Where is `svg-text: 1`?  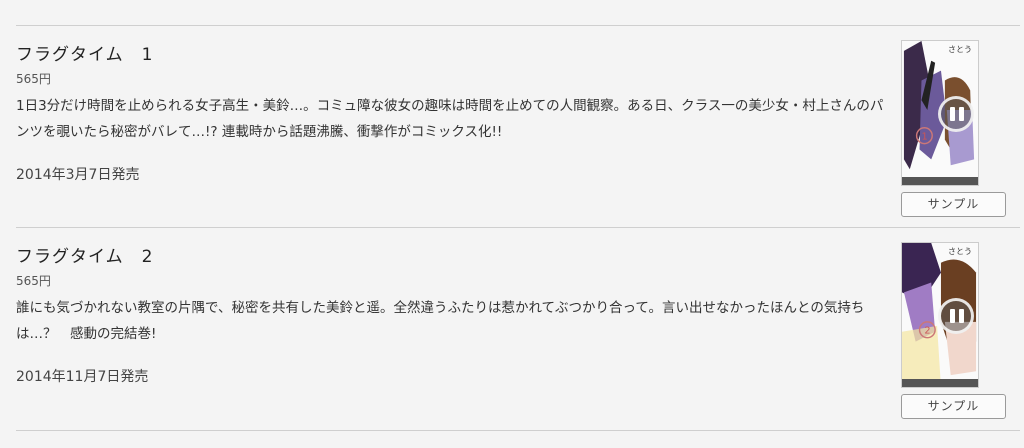 svg-text: 1 is located at coordinates (924, 137).